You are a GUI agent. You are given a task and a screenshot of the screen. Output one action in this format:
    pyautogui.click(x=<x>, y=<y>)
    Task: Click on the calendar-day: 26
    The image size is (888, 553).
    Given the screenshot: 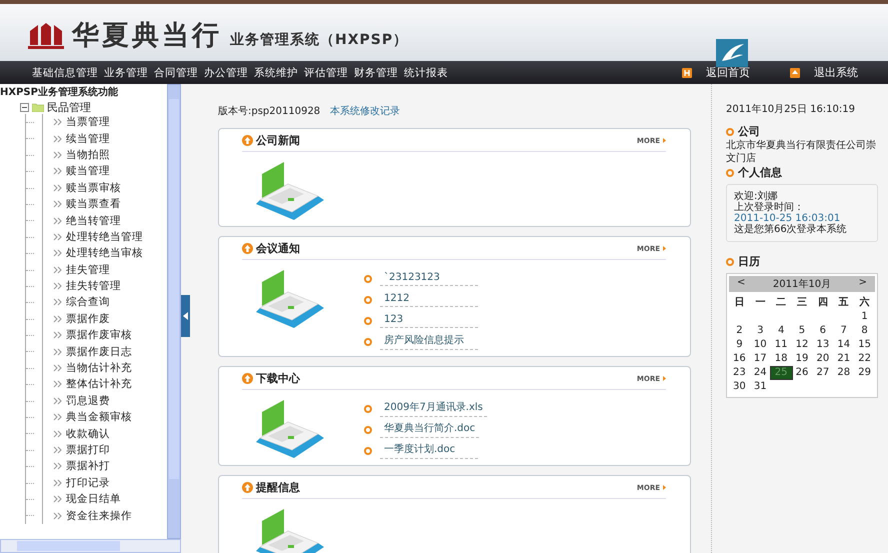 What is the action you would take?
    pyautogui.click(x=802, y=373)
    